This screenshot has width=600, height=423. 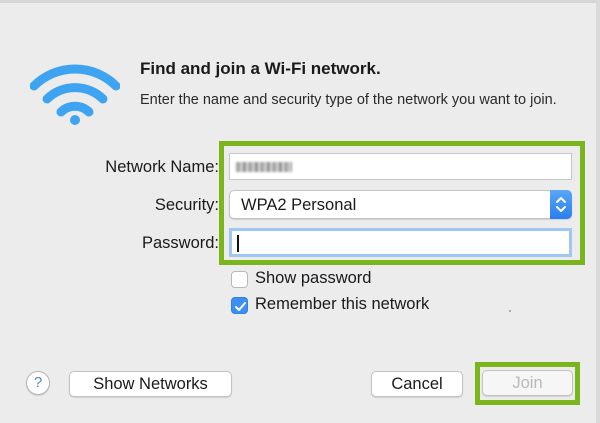 What do you see at coordinates (162, 167) in the screenshot?
I see `network-name-label: Network Name:` at bounding box center [162, 167].